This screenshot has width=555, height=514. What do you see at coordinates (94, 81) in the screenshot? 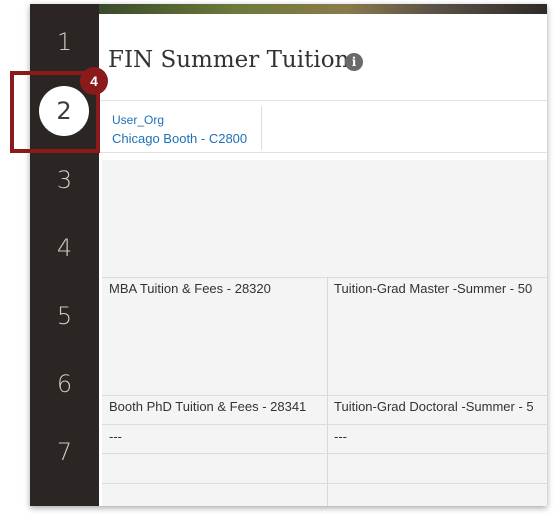
I see `callout-number-badge: 4` at bounding box center [94, 81].